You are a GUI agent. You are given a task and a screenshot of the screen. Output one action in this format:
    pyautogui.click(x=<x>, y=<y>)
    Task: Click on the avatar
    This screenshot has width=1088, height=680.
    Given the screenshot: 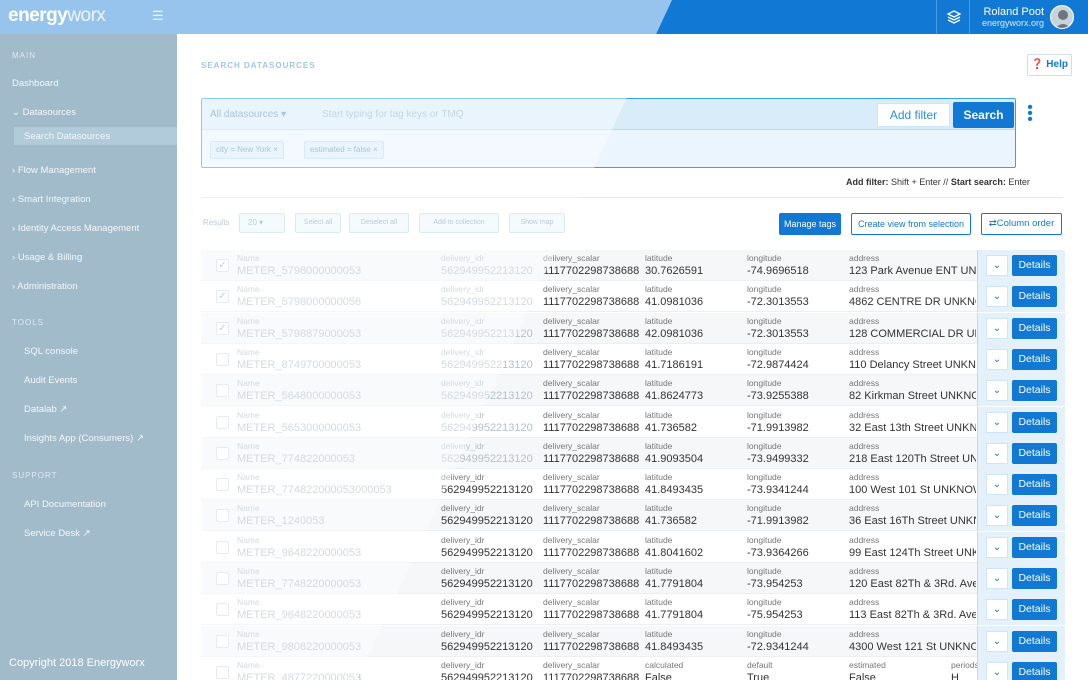 What is the action you would take?
    pyautogui.click(x=1062, y=17)
    